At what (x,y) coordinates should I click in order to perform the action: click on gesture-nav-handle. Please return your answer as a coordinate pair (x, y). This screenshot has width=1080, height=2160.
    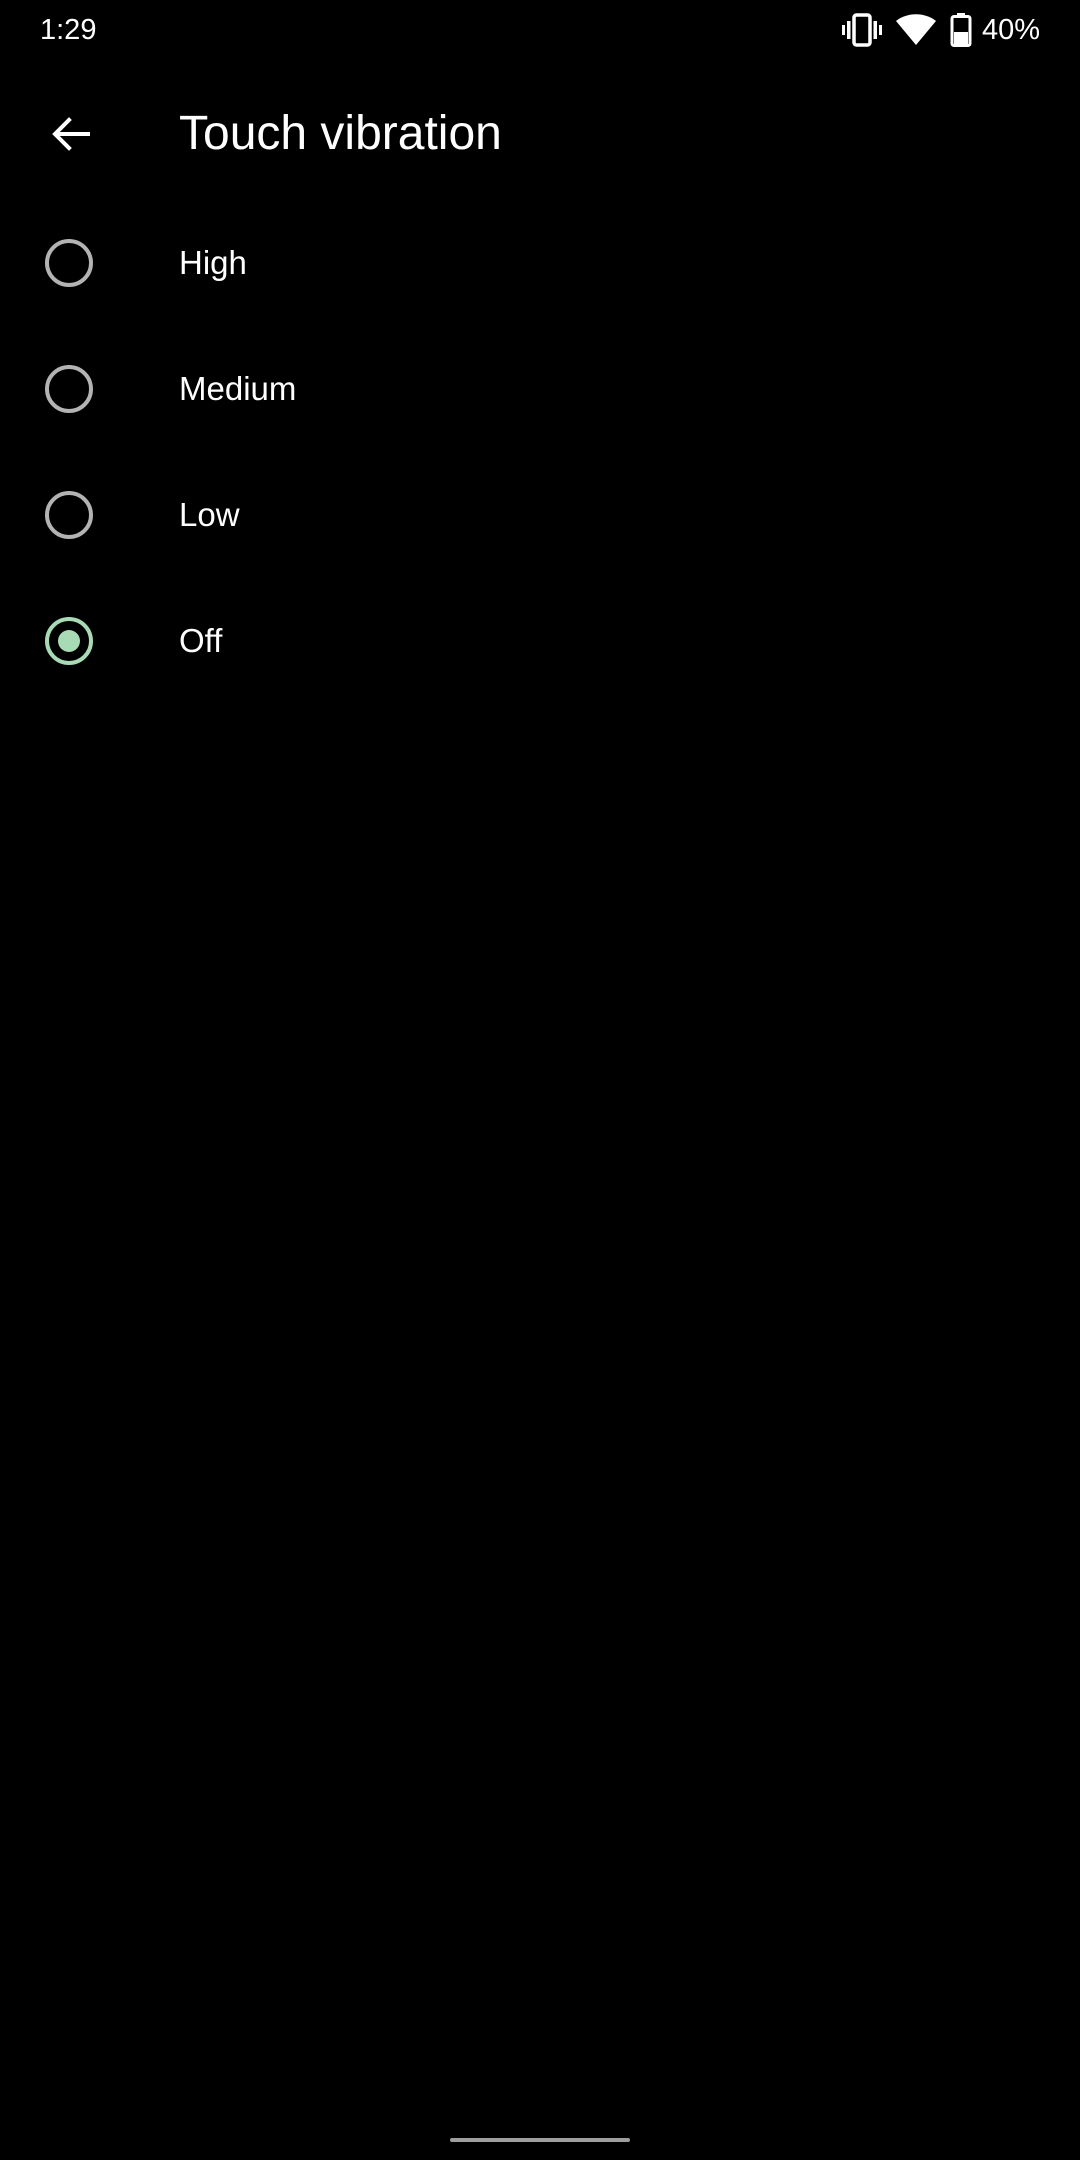
    Looking at the image, I should click on (540, 2140).